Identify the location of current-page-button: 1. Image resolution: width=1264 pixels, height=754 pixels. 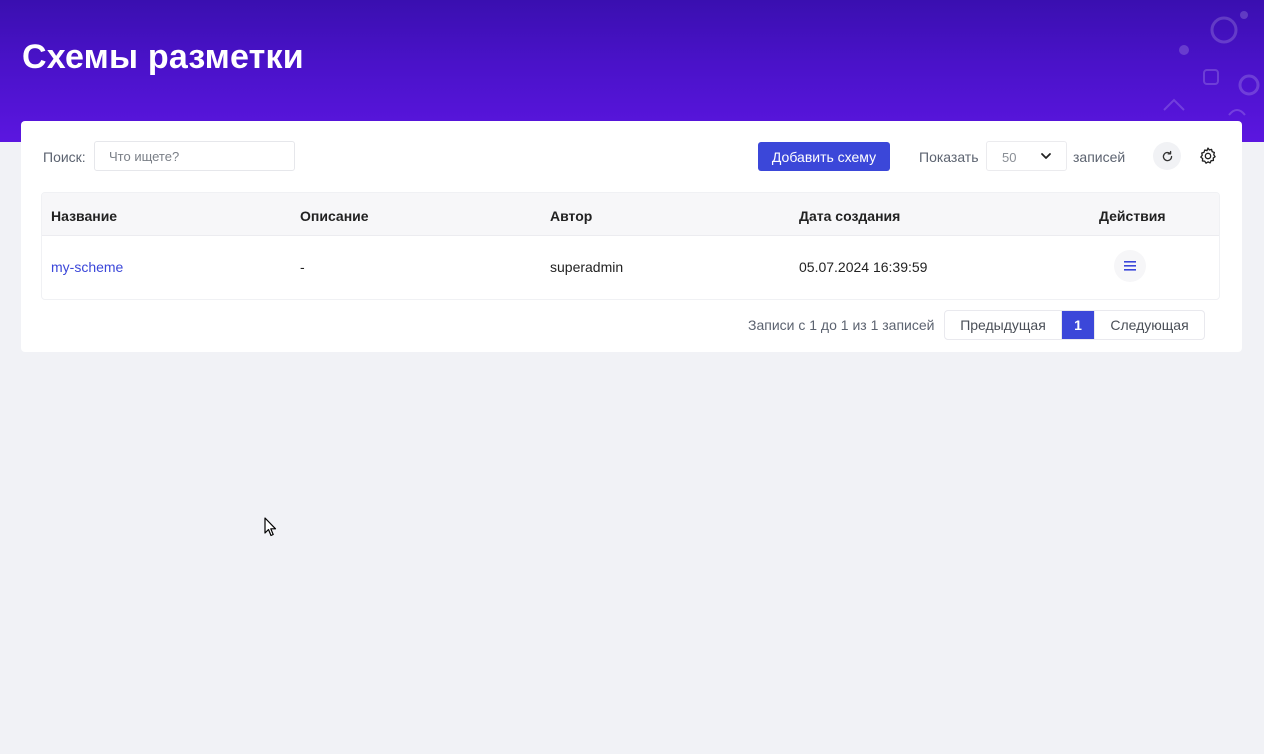
(1078, 325).